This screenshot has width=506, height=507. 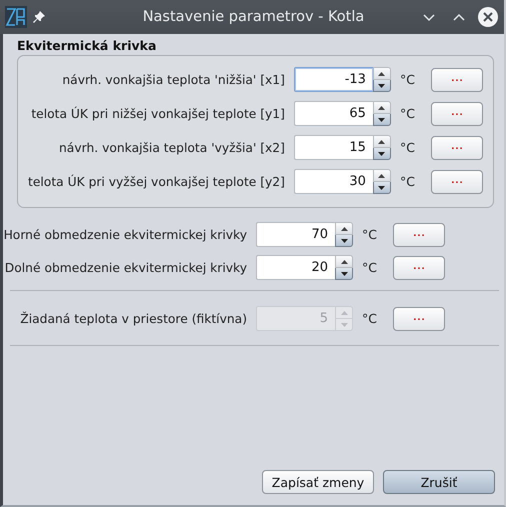 What do you see at coordinates (333, 79) in the screenshot?
I see `number-field: -13` at bounding box center [333, 79].